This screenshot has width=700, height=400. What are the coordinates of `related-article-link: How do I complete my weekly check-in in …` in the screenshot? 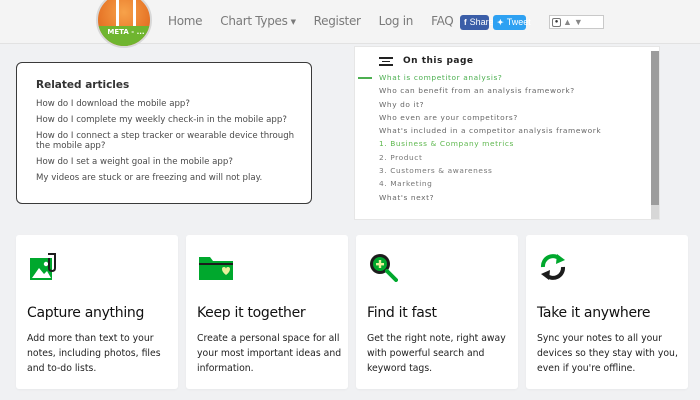 It's located at (169, 120).